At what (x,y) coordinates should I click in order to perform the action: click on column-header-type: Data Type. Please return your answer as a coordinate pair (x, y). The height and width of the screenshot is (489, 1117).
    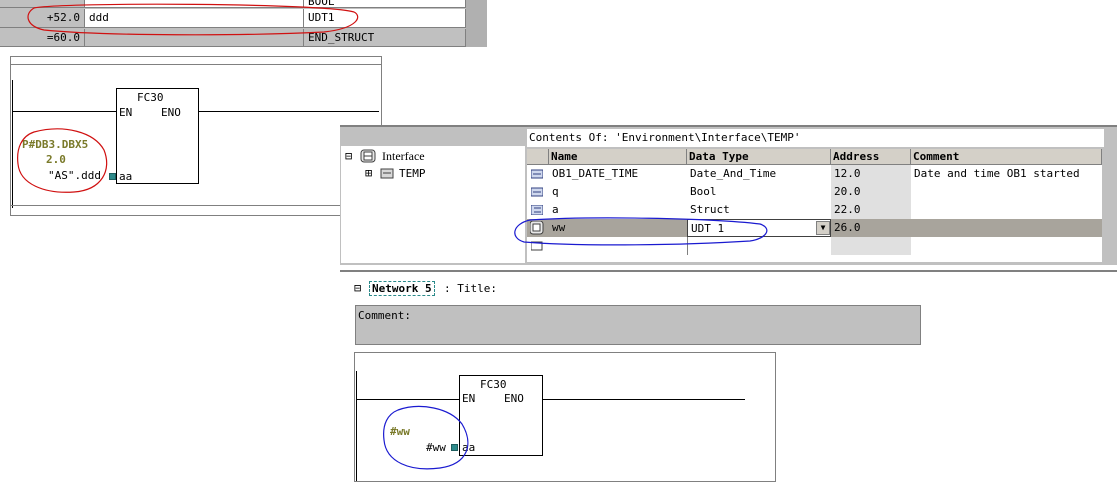
    Looking at the image, I should click on (759, 157).